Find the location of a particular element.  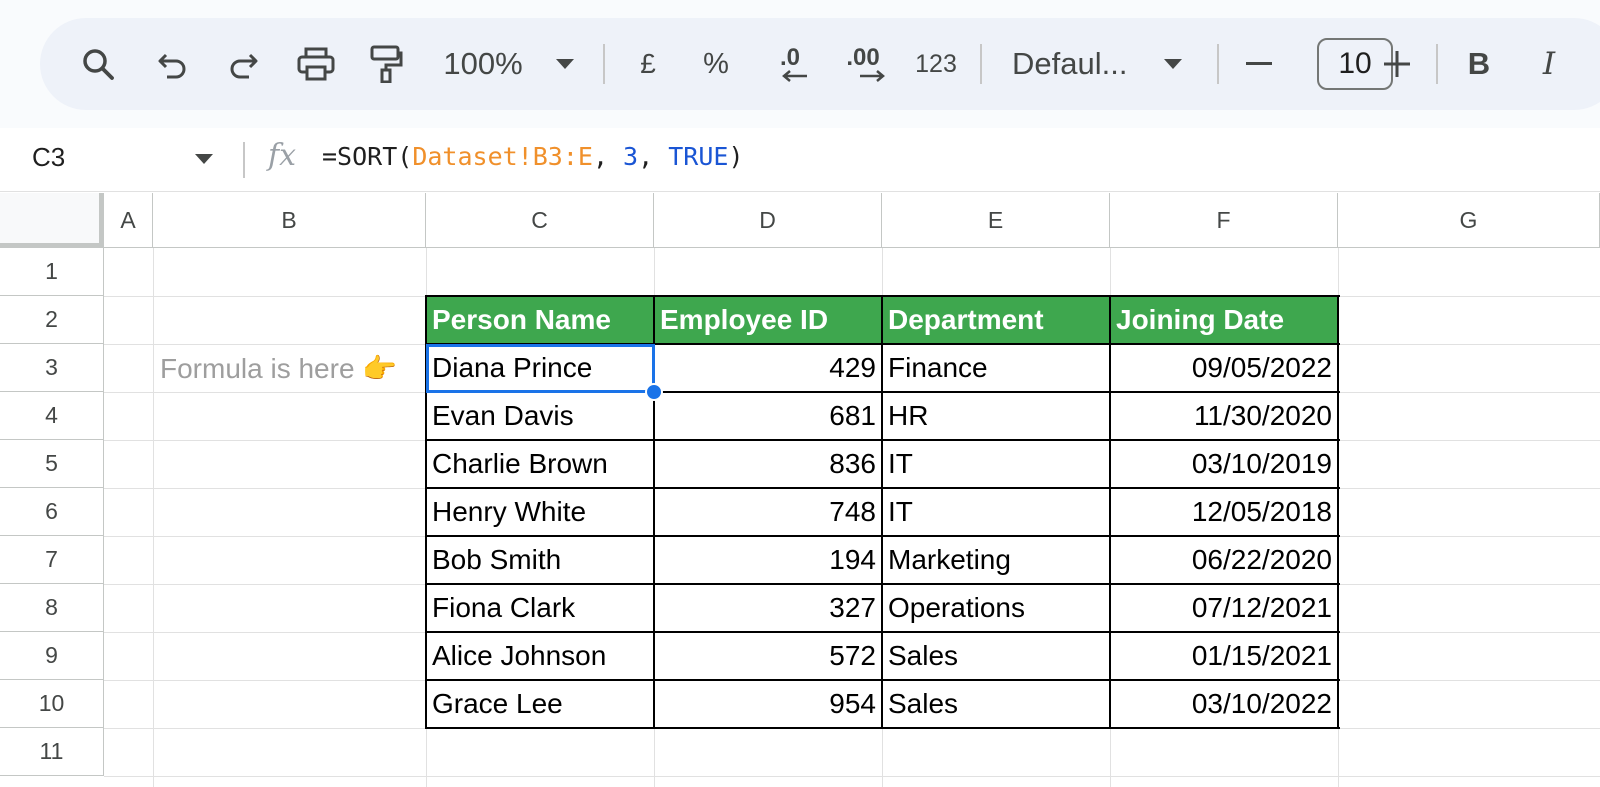

fill-handle is located at coordinates (654, 392).